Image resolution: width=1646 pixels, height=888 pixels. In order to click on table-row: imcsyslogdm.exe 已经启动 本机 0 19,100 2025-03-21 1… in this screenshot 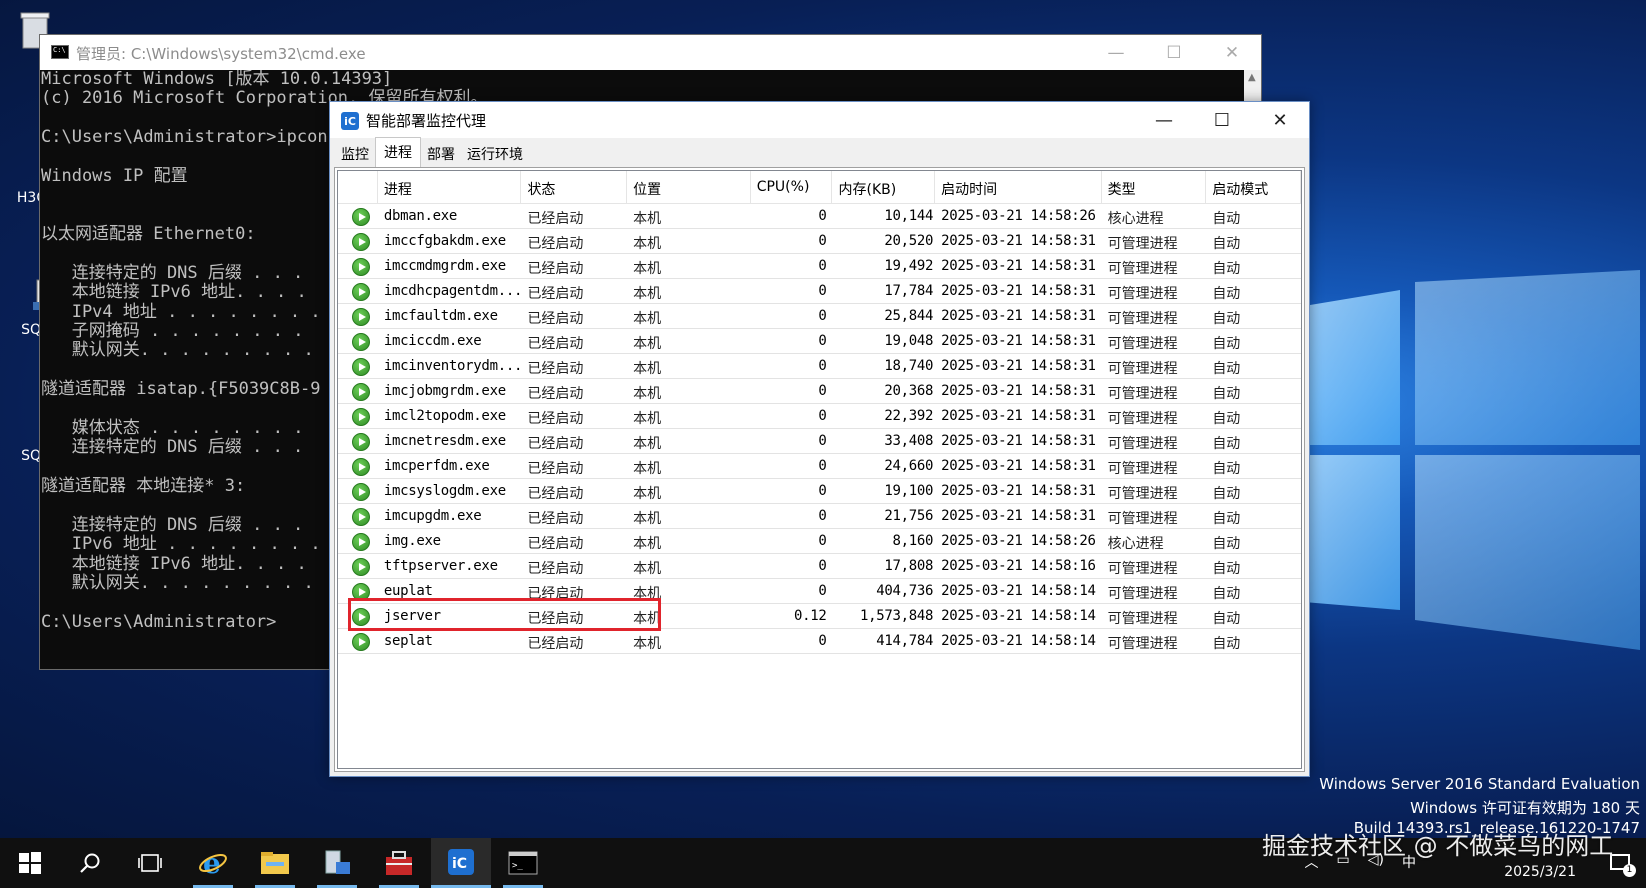, I will do `click(819, 491)`.